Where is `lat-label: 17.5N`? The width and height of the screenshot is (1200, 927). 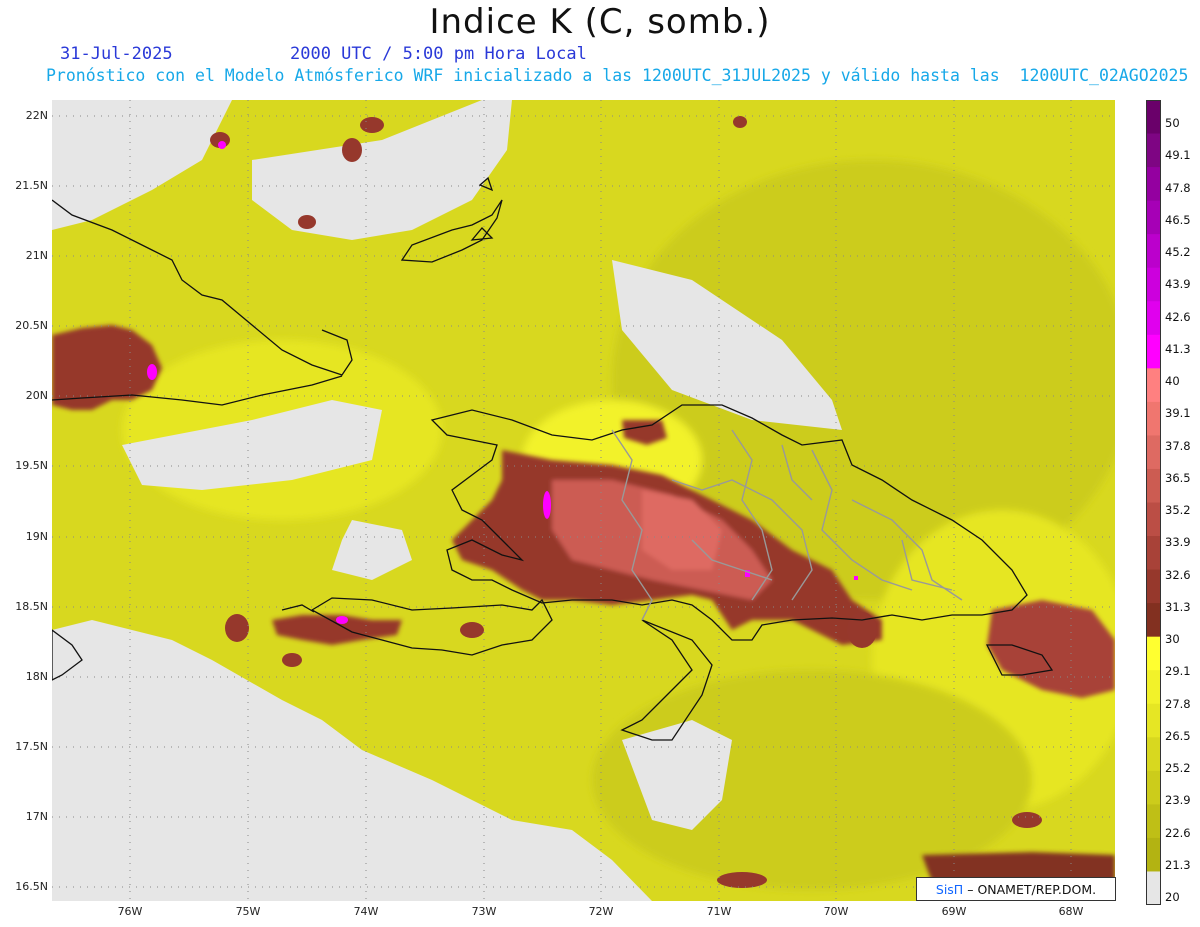 lat-label: 17.5N is located at coordinates (31, 746).